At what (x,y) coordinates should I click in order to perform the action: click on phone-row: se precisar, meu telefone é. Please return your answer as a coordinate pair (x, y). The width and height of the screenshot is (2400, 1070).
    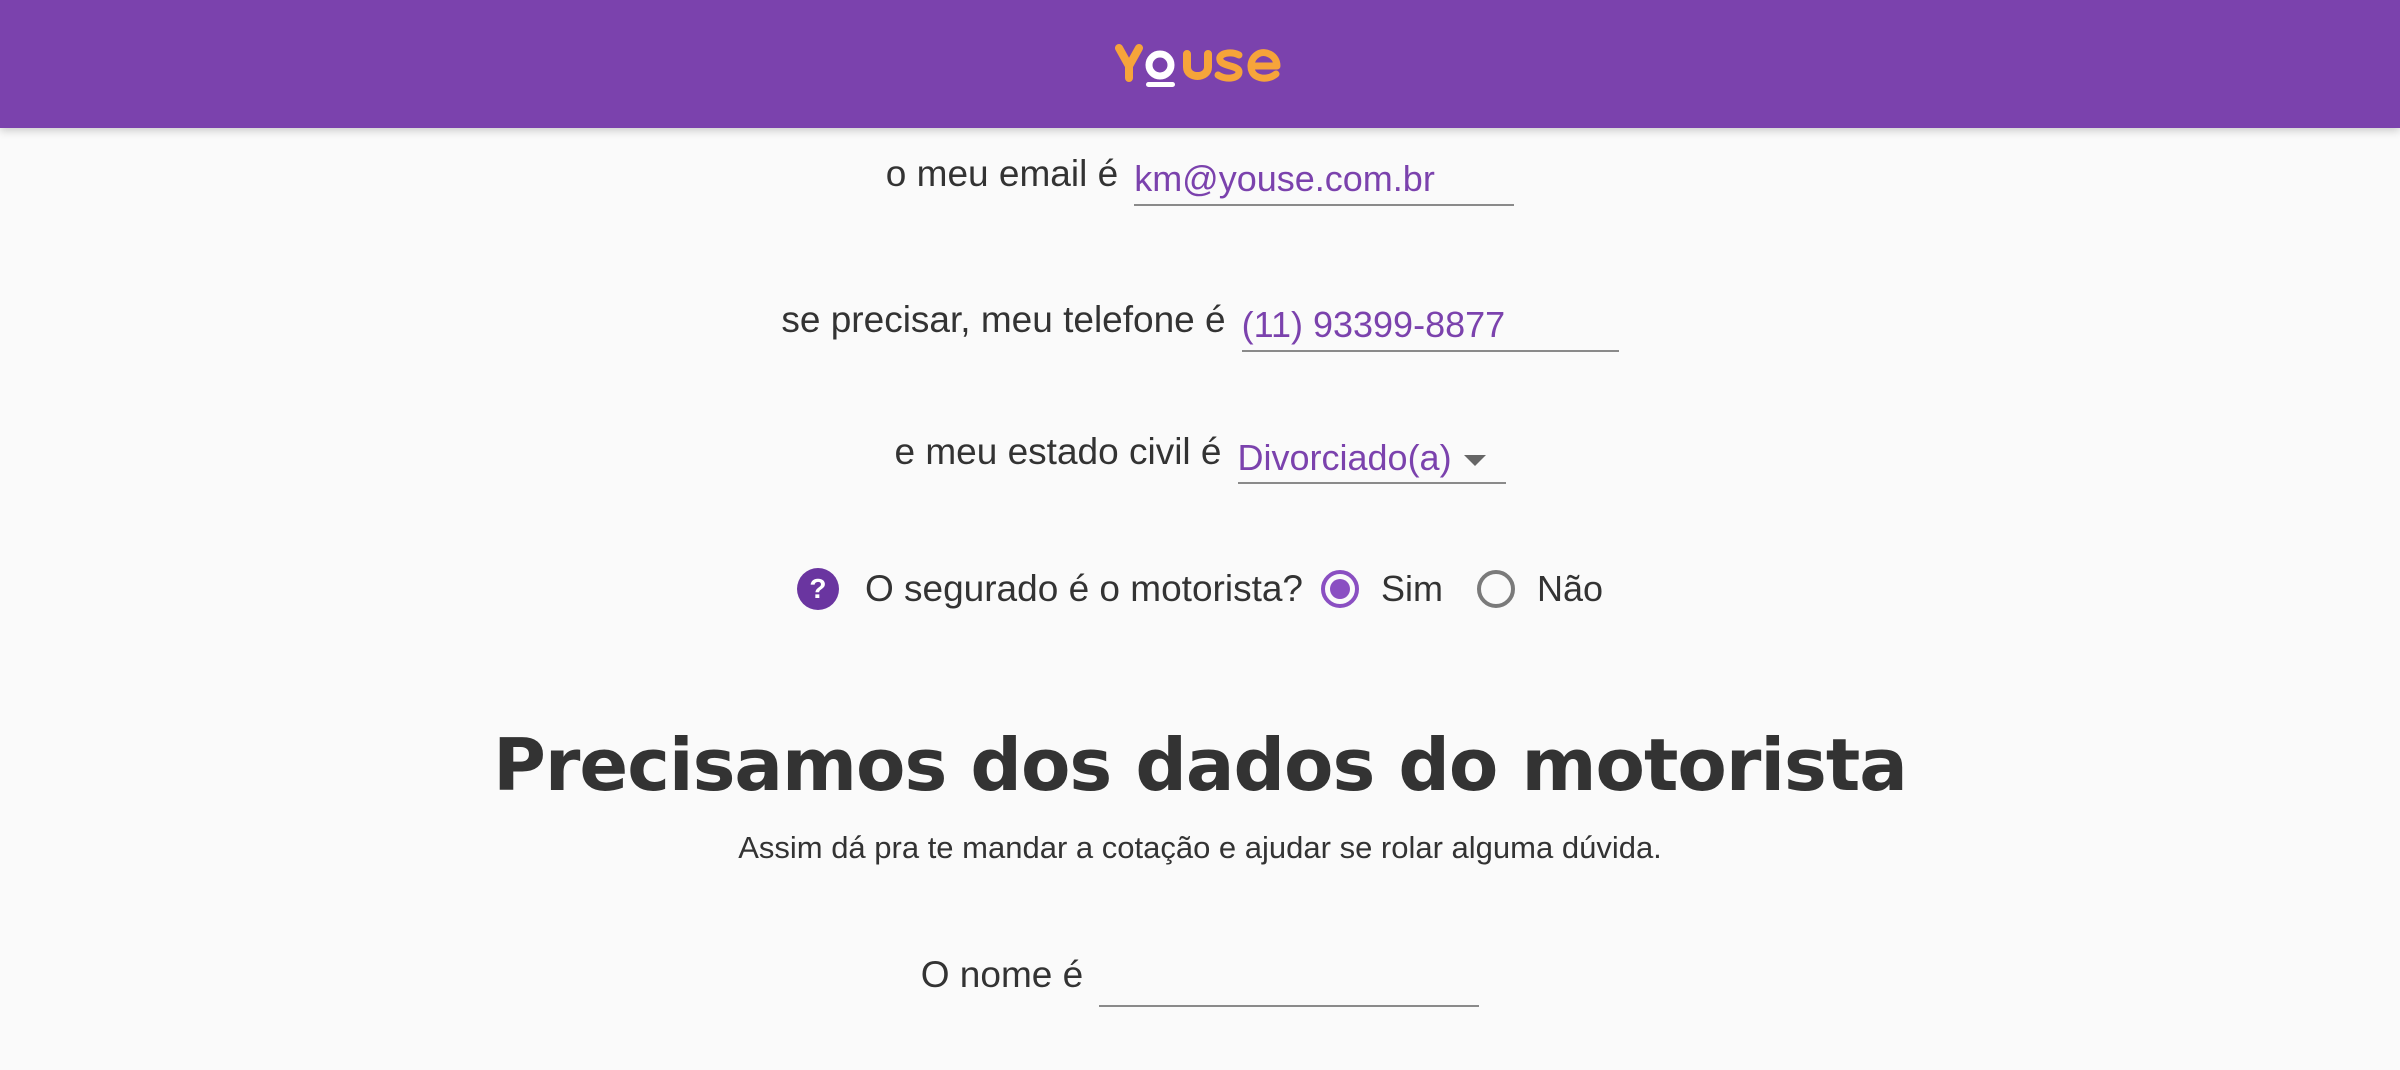
    Looking at the image, I should click on (1200, 326).